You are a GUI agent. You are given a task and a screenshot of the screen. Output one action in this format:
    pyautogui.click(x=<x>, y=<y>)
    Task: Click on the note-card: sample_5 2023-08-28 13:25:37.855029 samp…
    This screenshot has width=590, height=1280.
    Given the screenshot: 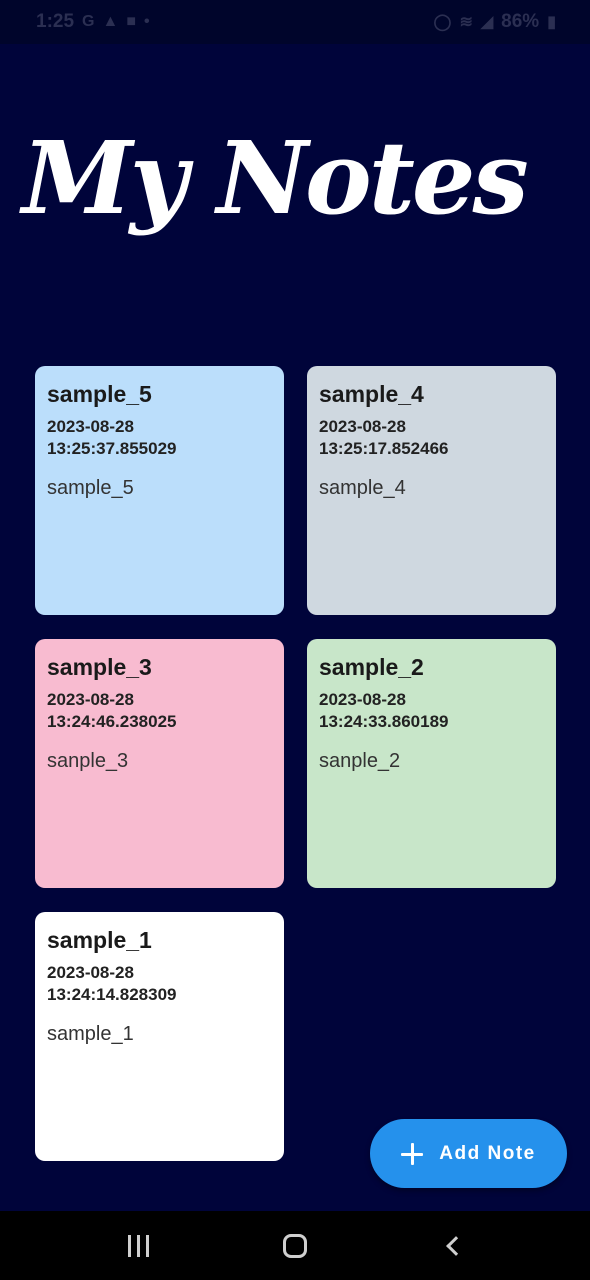 What is the action you would take?
    pyautogui.click(x=159, y=490)
    